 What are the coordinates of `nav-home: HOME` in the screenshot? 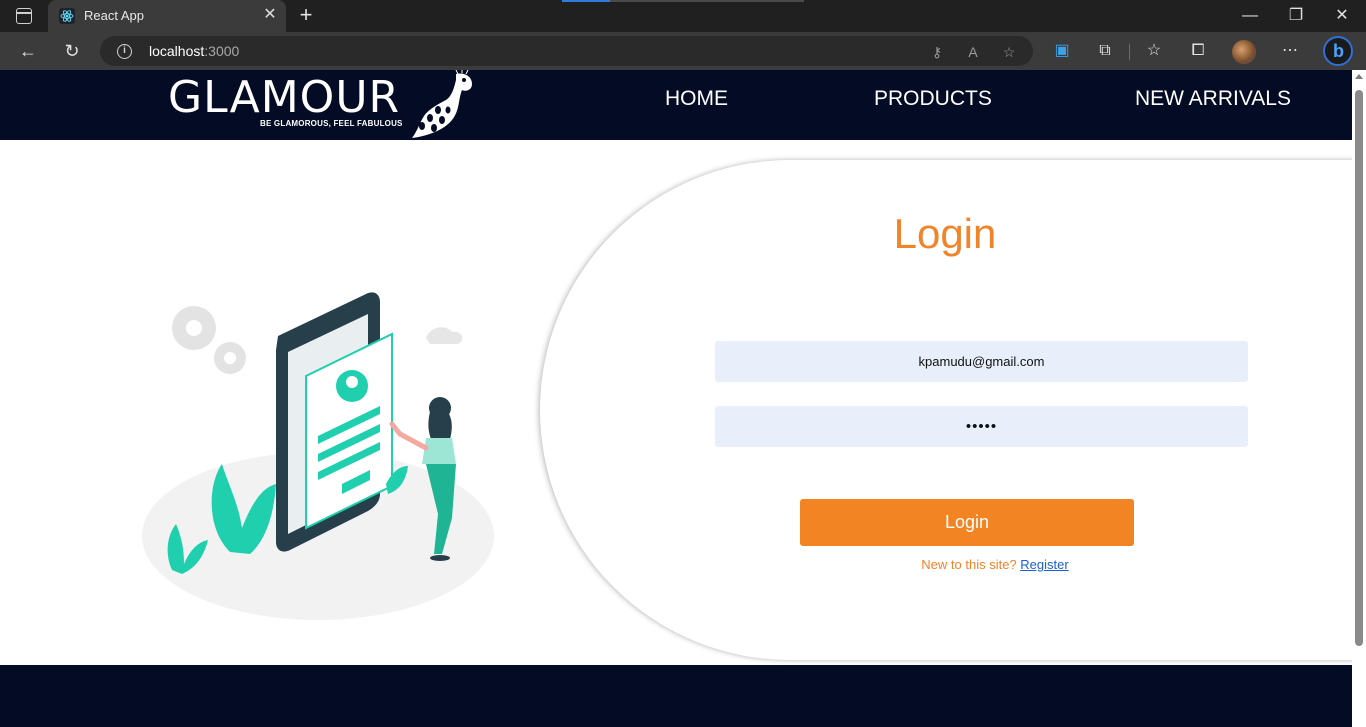 It's located at (696, 99).